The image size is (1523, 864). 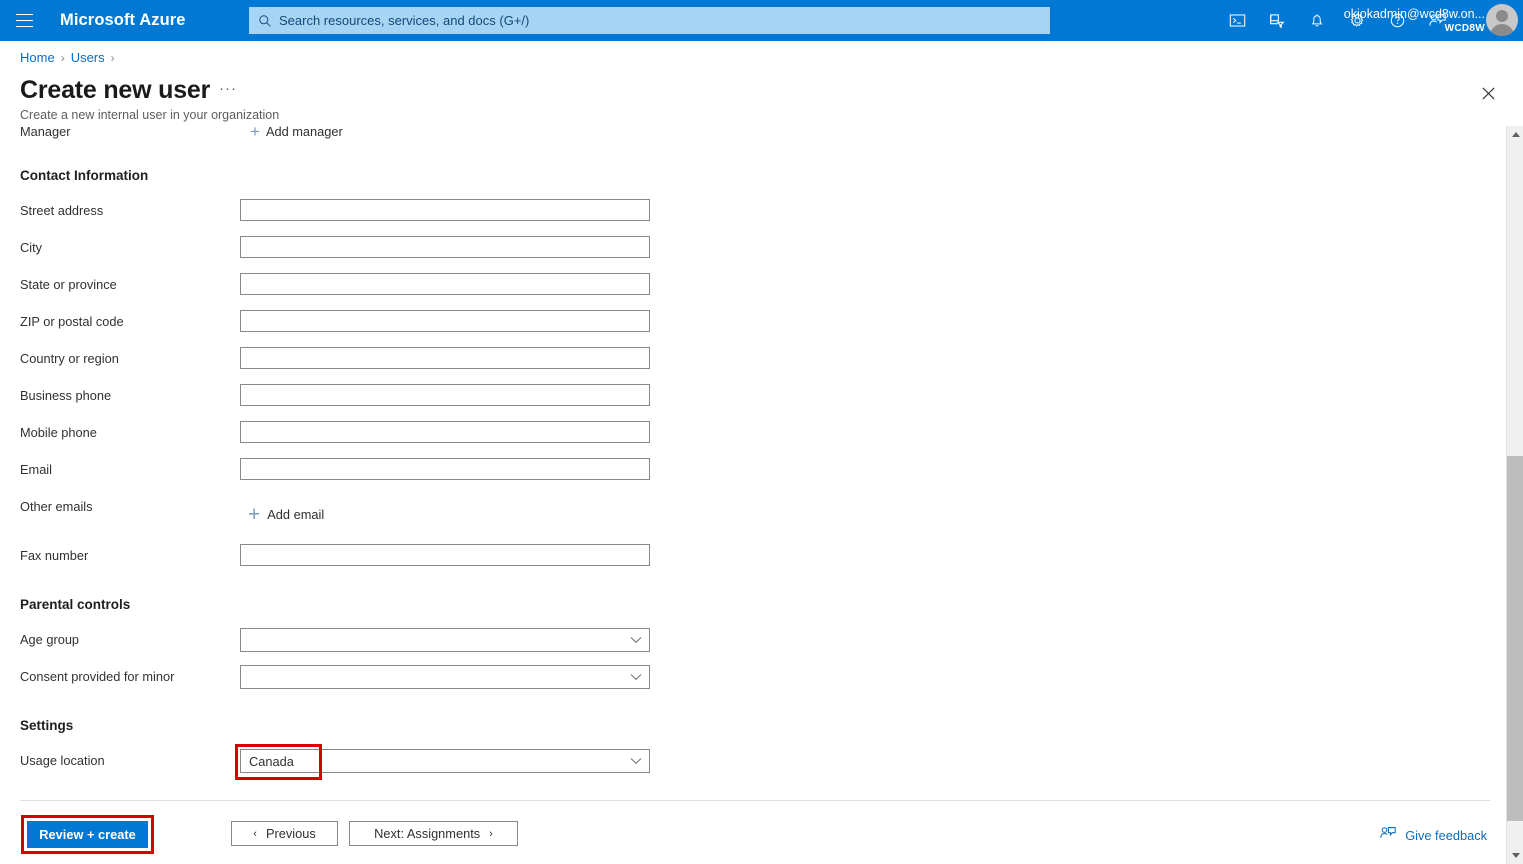 I want to click on street-address-input, so click(x=445, y=210).